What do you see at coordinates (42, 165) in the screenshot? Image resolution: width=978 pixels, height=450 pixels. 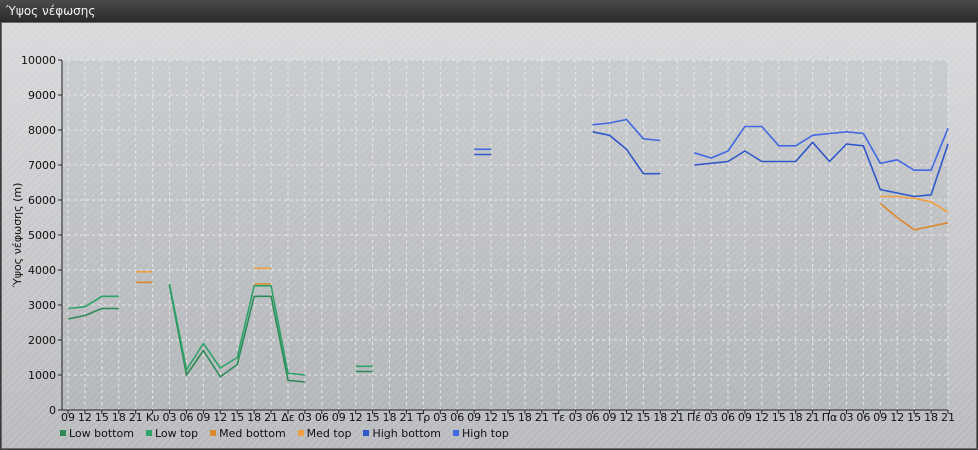 I see `y-tick-label: 7000` at bounding box center [42, 165].